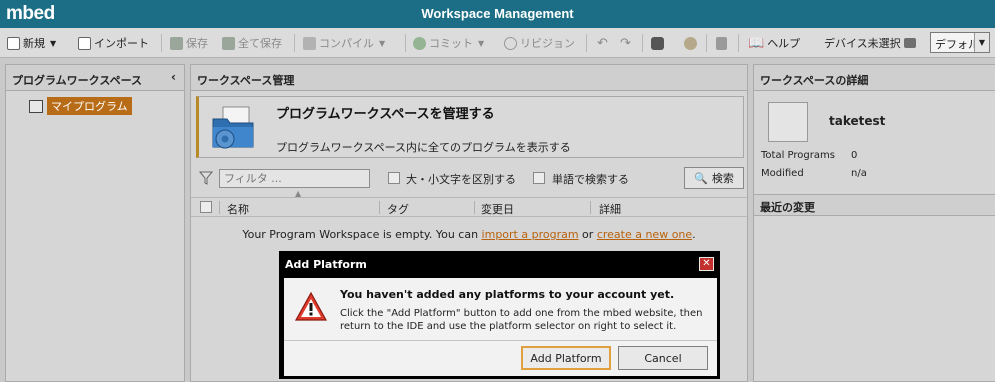 This screenshot has height=382, width=995. What do you see at coordinates (197, 43) in the screenshot?
I see `save-label: 保存` at bounding box center [197, 43].